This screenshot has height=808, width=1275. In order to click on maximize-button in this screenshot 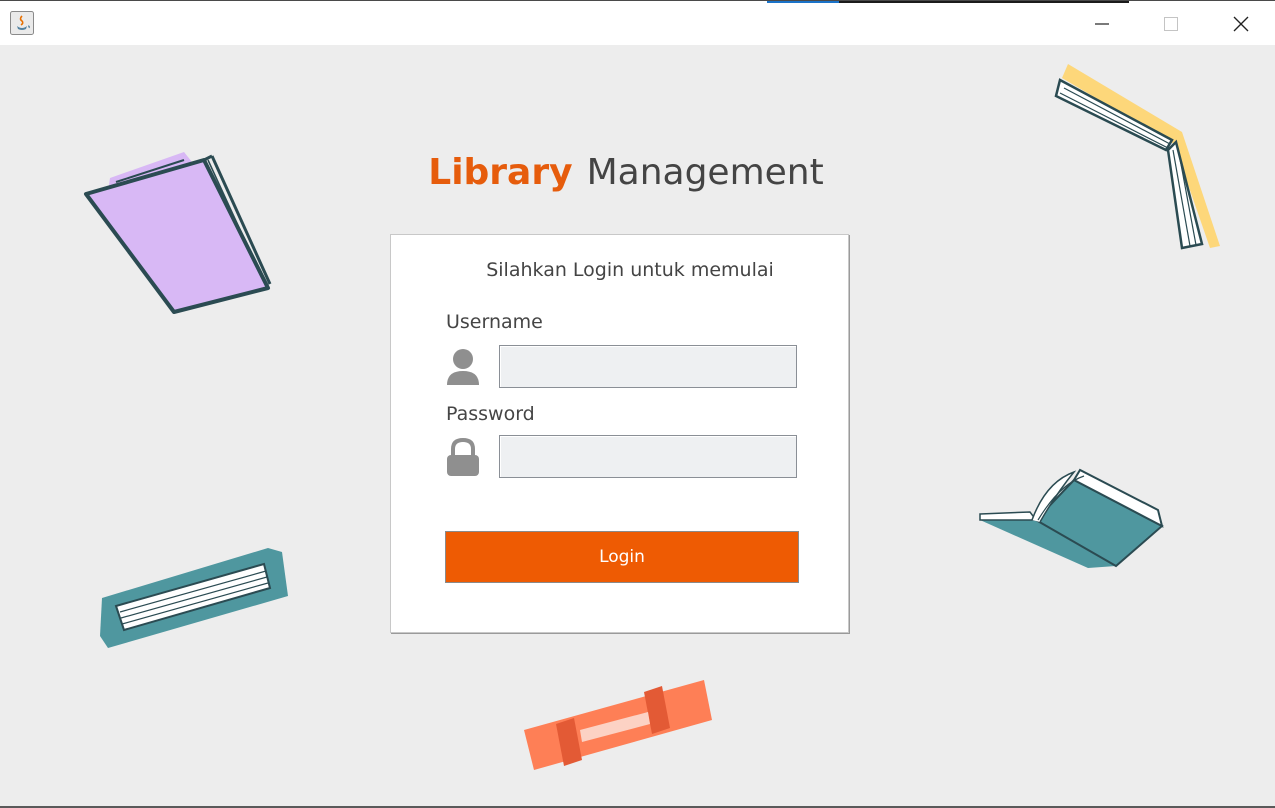, I will do `click(1171, 23)`.